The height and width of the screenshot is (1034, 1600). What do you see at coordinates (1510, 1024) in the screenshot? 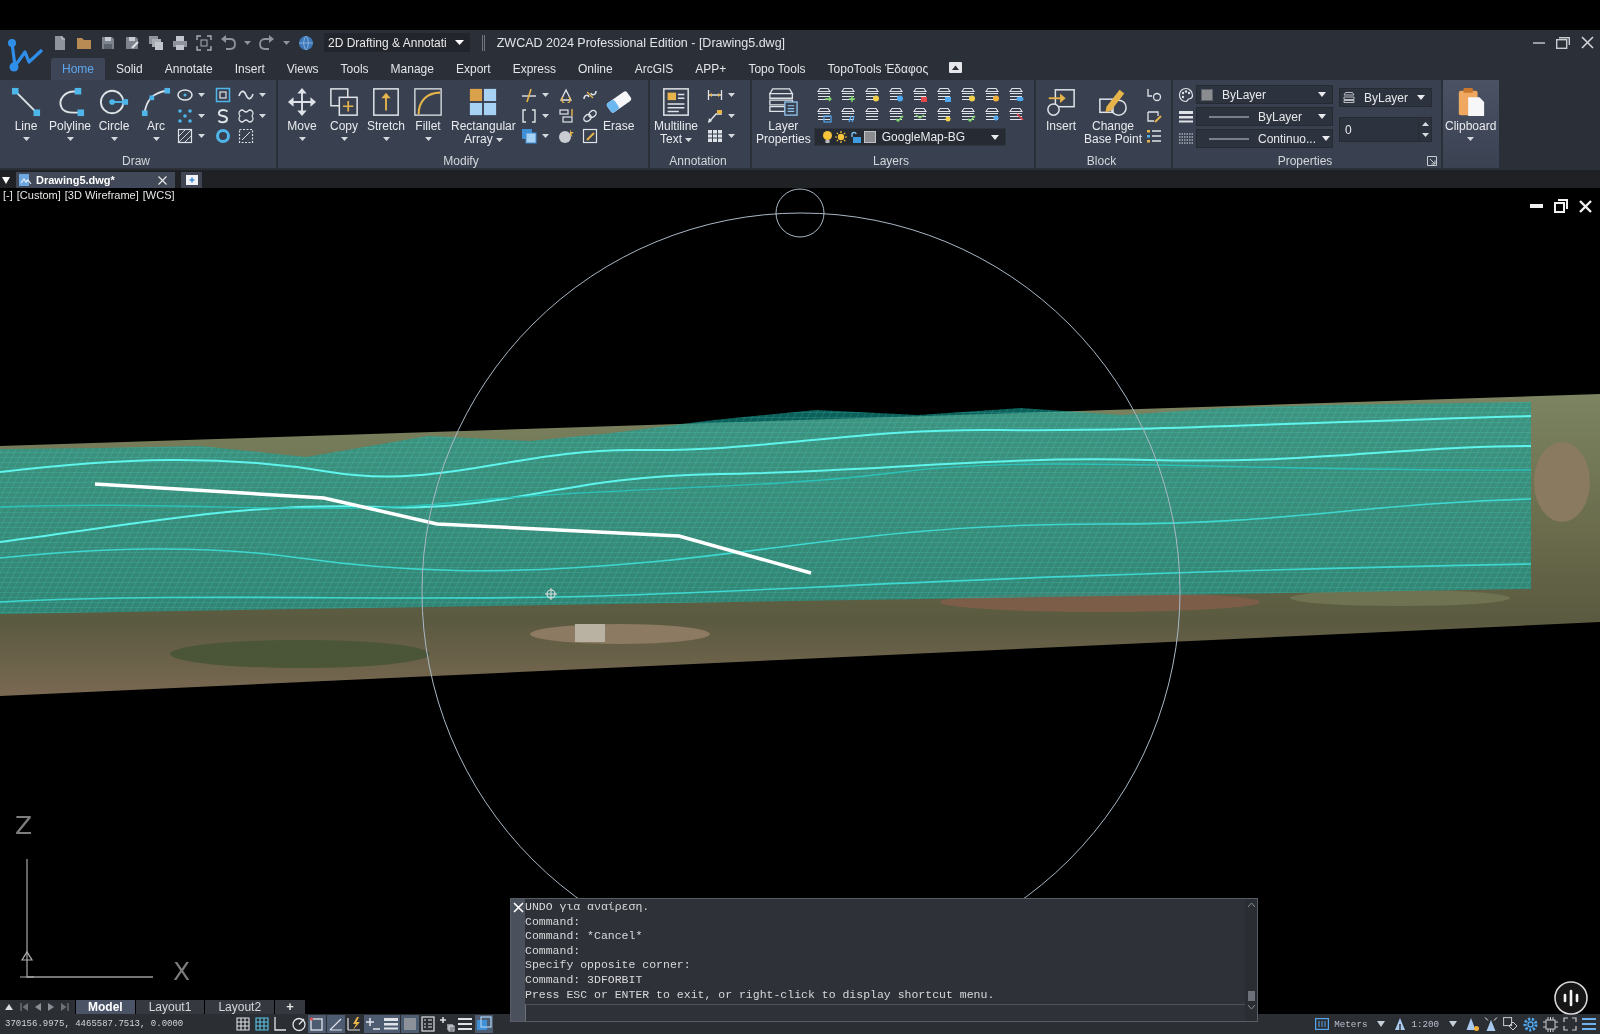
I see `shapes-icon` at bounding box center [1510, 1024].